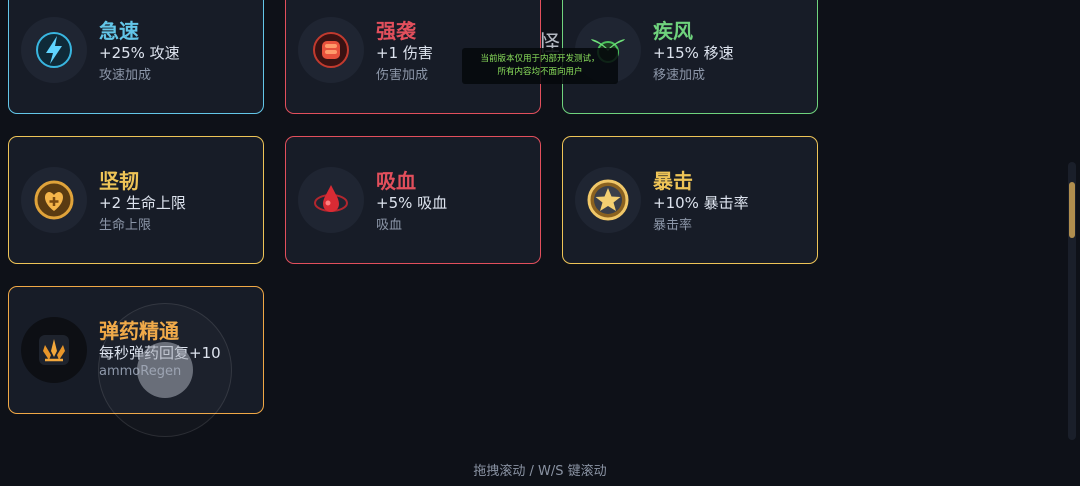  Describe the element at coordinates (119, 31) in the screenshot. I see `card-name: 急速` at that location.